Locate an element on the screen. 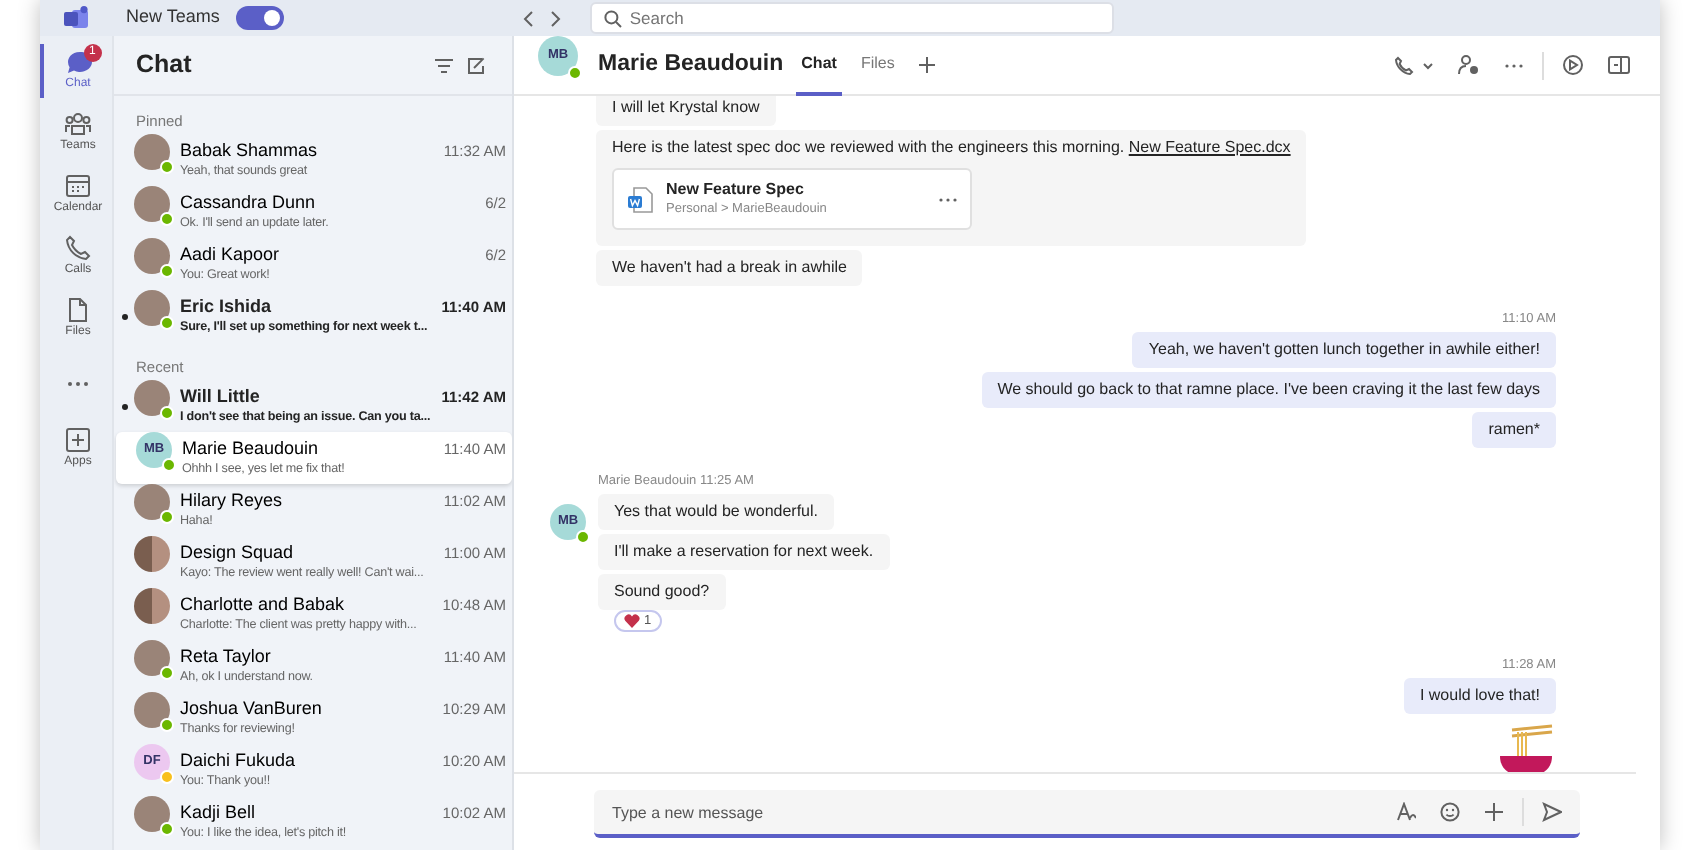 The width and height of the screenshot is (1700, 850). app-logo-icon is located at coordinates (77, 18).